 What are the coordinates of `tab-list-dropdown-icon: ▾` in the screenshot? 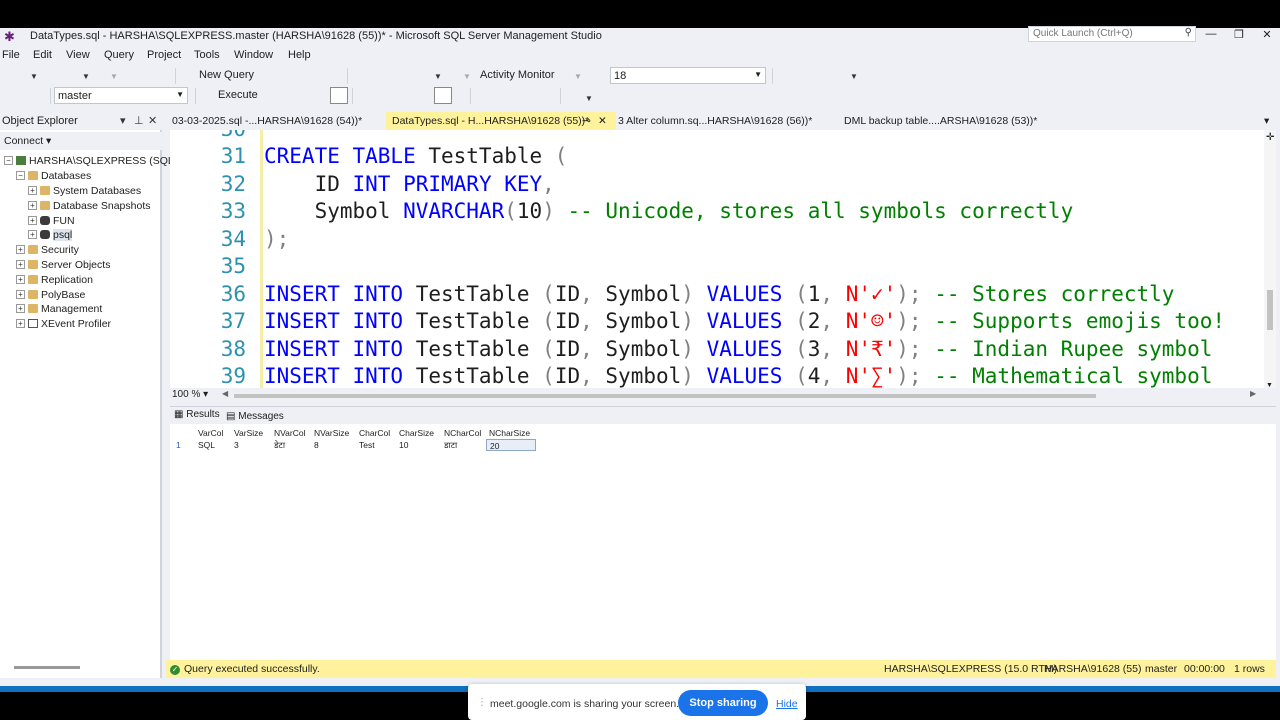 It's located at (1266, 121).